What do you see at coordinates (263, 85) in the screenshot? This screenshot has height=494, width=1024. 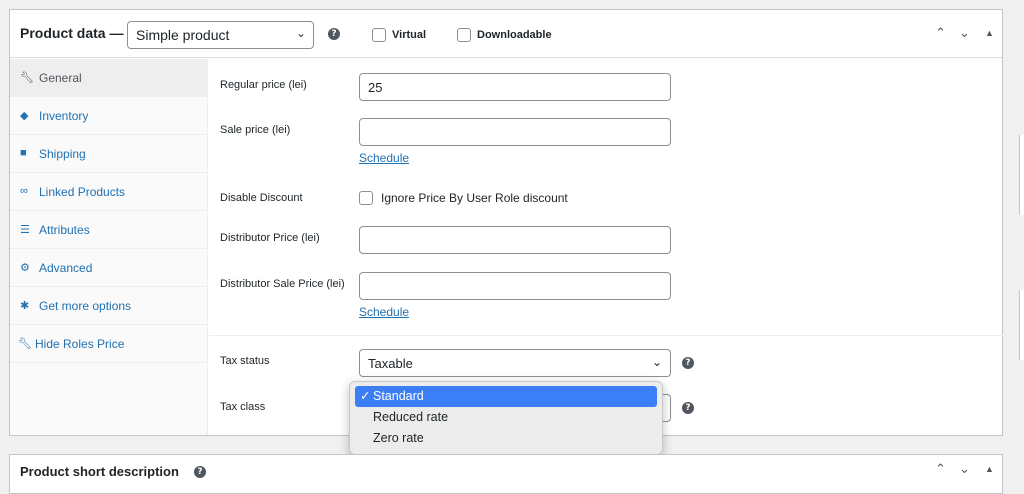 I see `regular-price-label: Regular price (lei)` at bounding box center [263, 85].